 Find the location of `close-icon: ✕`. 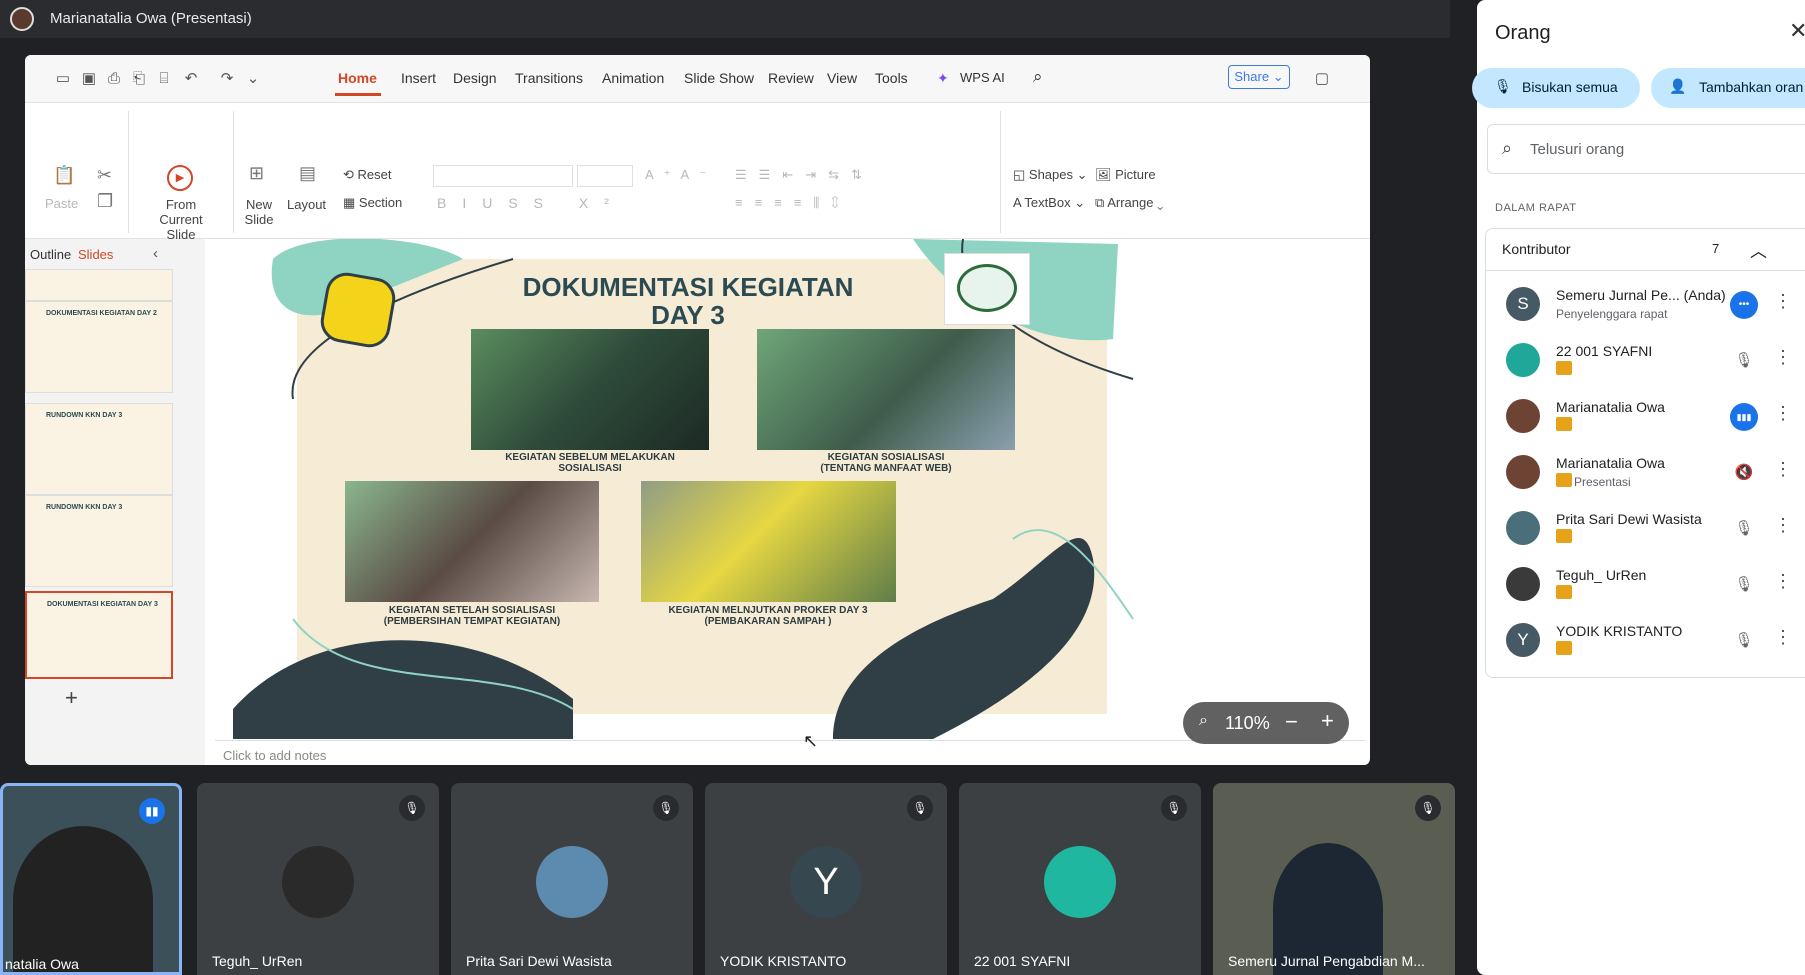

close-icon: ✕ is located at coordinates (1797, 31).